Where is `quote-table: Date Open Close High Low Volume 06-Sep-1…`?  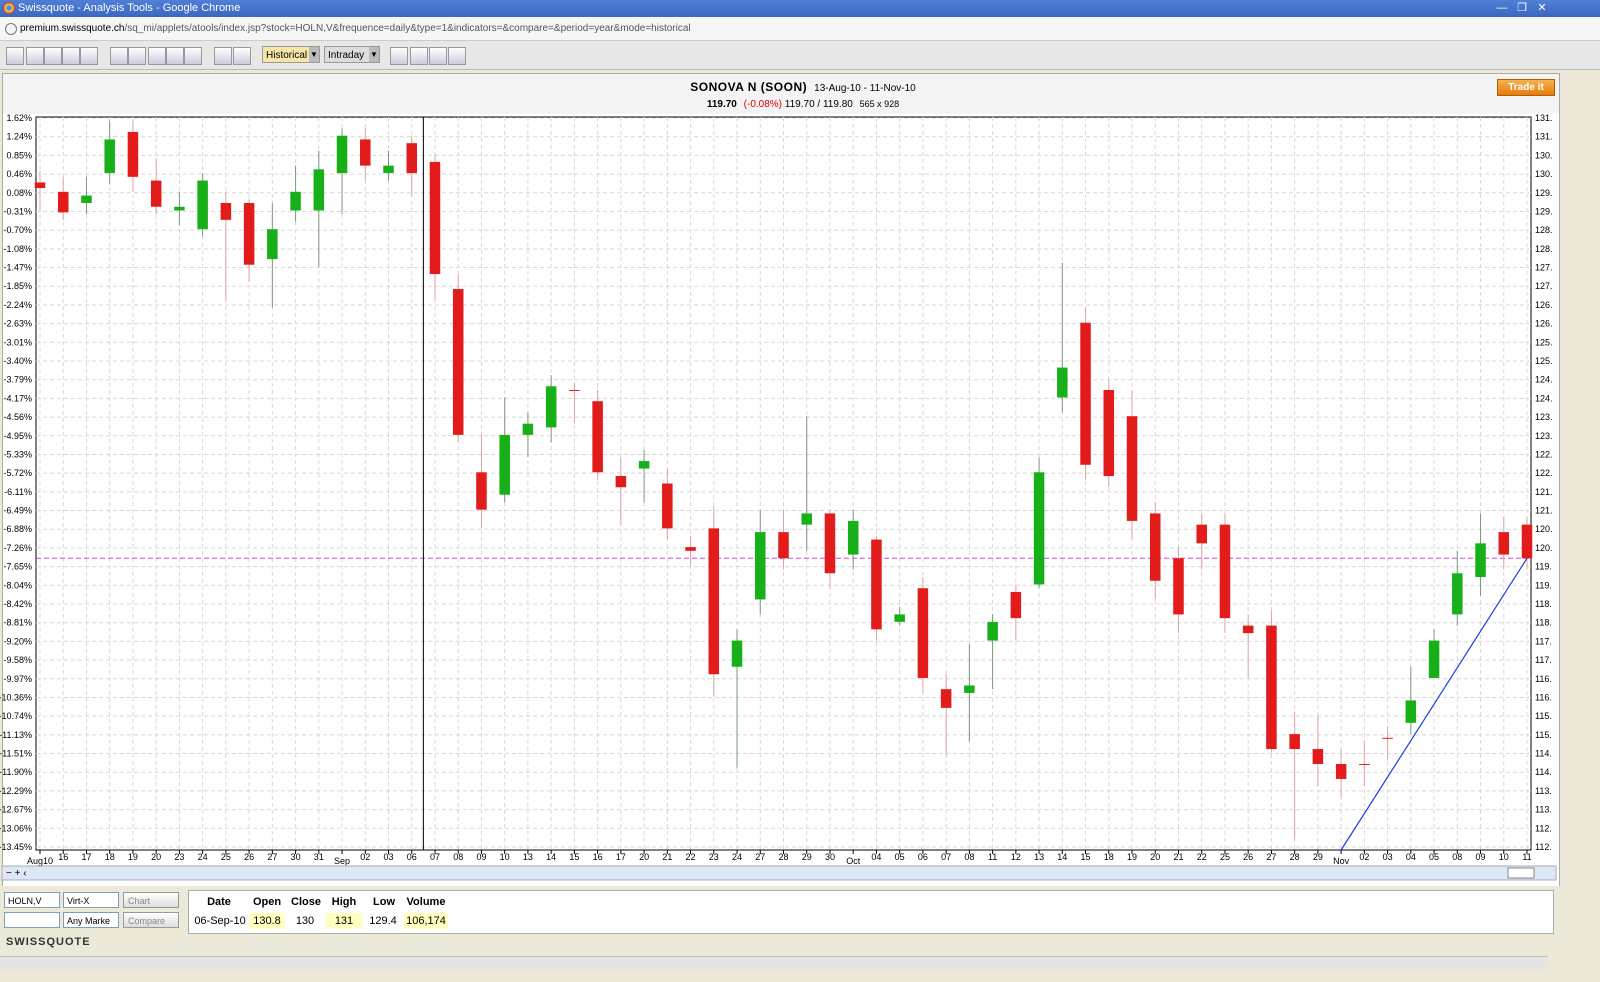 quote-table: Date Open Close High Low Volume 06-Sep-1… is located at coordinates (871, 912).